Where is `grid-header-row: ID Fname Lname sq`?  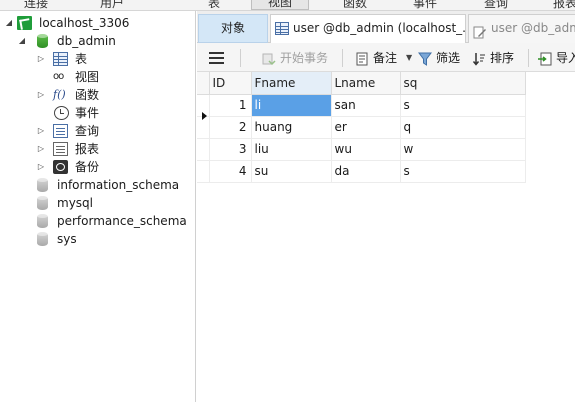
grid-header-row: ID Fname Lname sq is located at coordinates (361, 83).